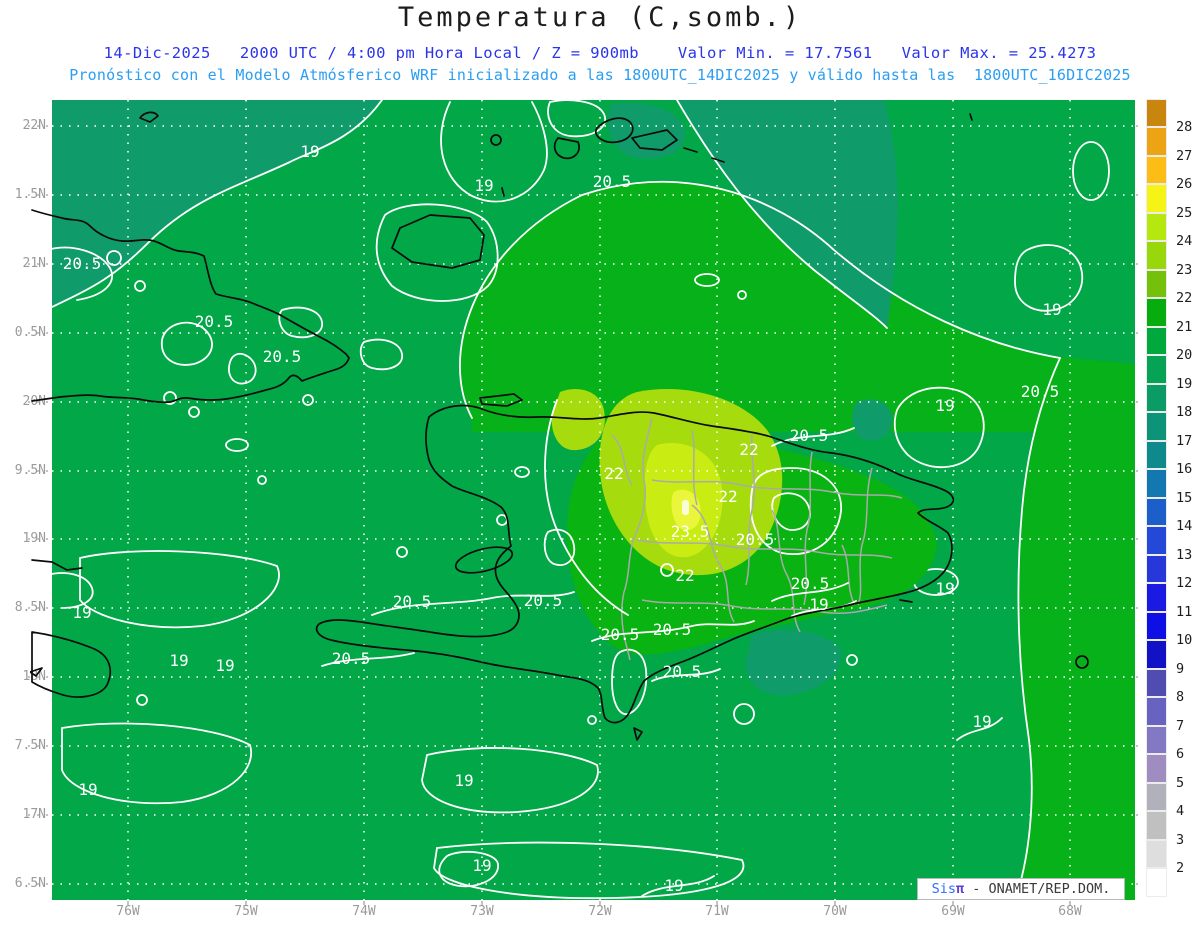 This screenshot has width=1200, height=927. I want to click on colorbar-label: 14, so click(1184, 526).